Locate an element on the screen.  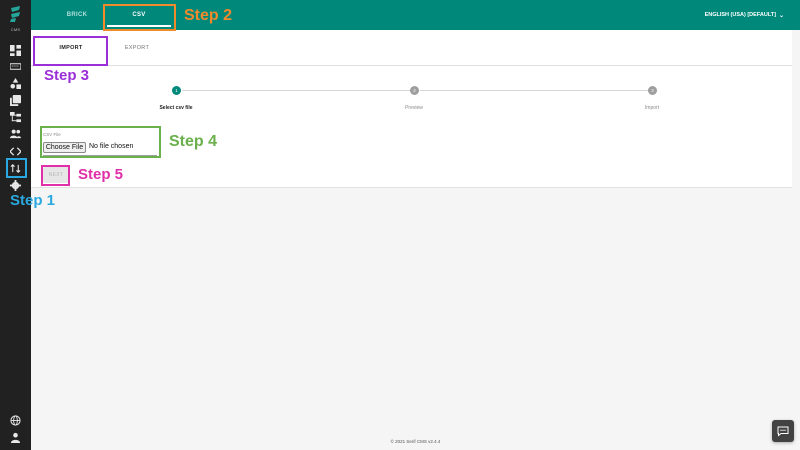
chat-icon is located at coordinates (783, 431).